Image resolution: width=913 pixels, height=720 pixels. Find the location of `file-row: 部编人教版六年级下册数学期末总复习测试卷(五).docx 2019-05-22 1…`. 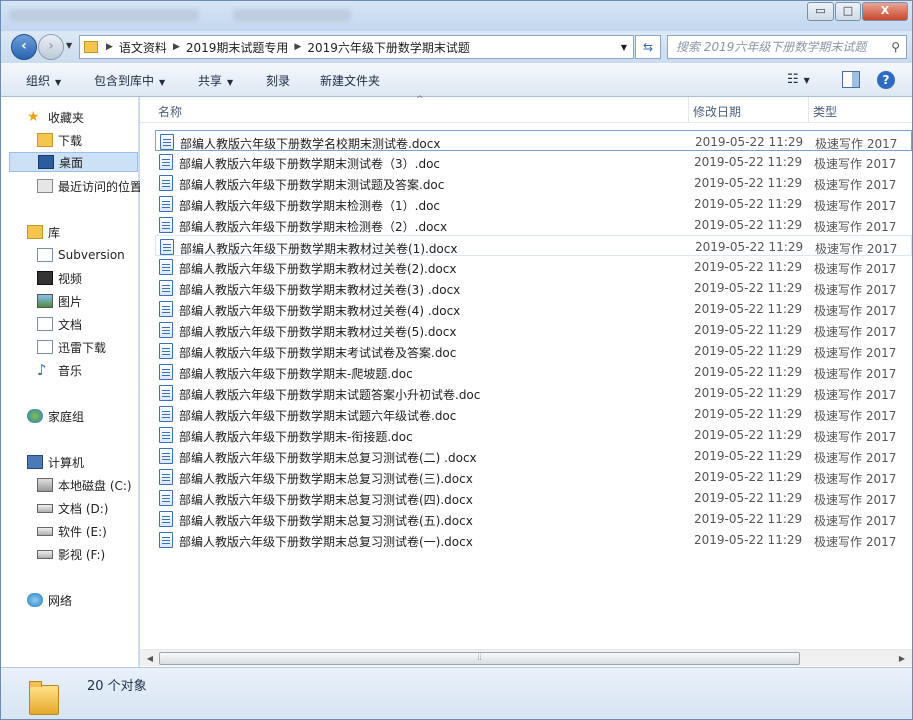

file-row: 部编人教版六年级下册数学期末总复习测试卷(五).docx 2019-05-22 1… is located at coordinates (533, 518).